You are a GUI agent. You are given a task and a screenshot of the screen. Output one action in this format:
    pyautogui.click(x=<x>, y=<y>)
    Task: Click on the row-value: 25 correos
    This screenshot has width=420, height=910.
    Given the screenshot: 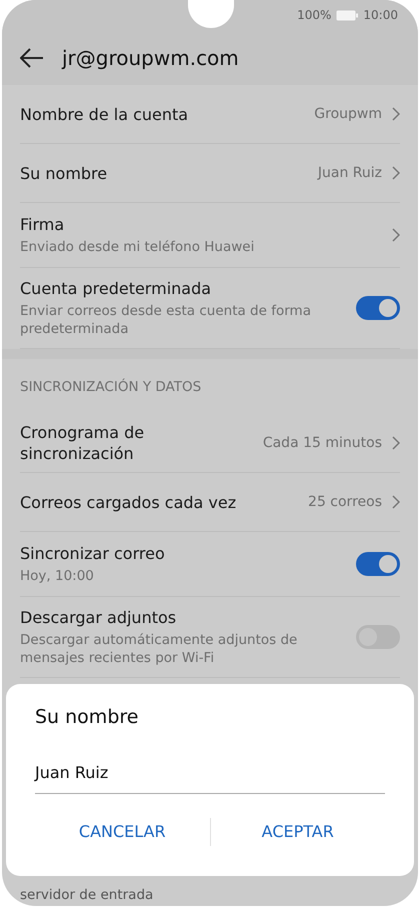 What is the action you would take?
    pyautogui.click(x=345, y=502)
    